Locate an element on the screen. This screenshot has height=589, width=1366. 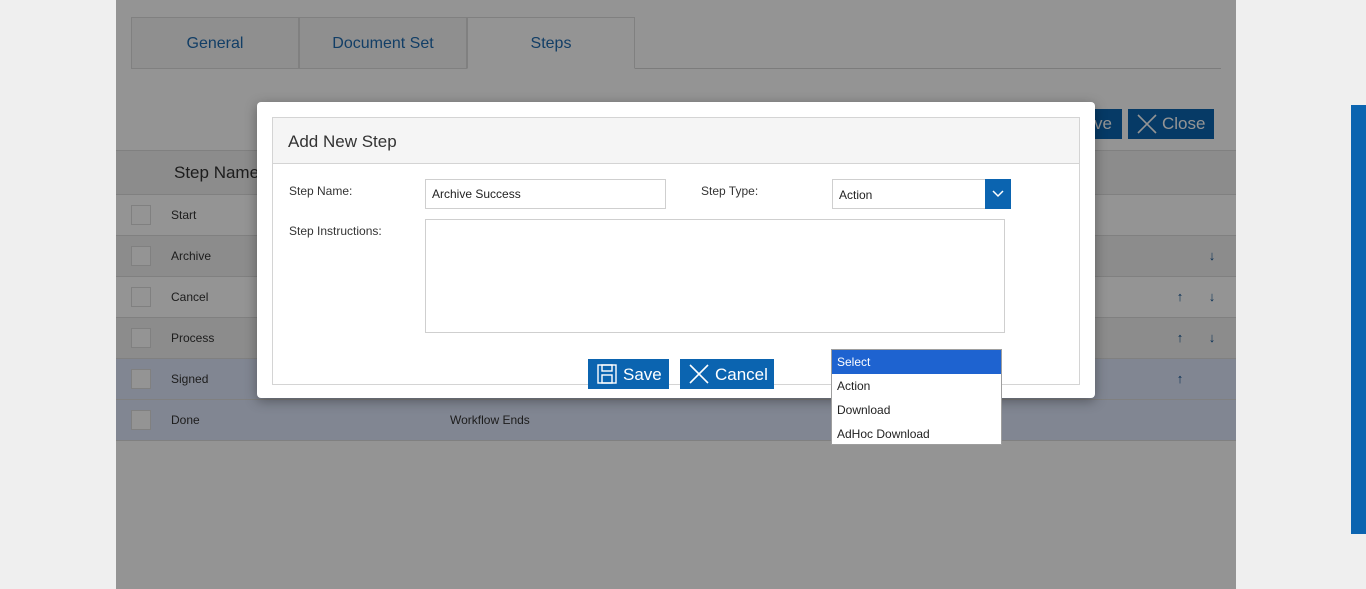
cancel-button: Cancel is located at coordinates (727, 374).